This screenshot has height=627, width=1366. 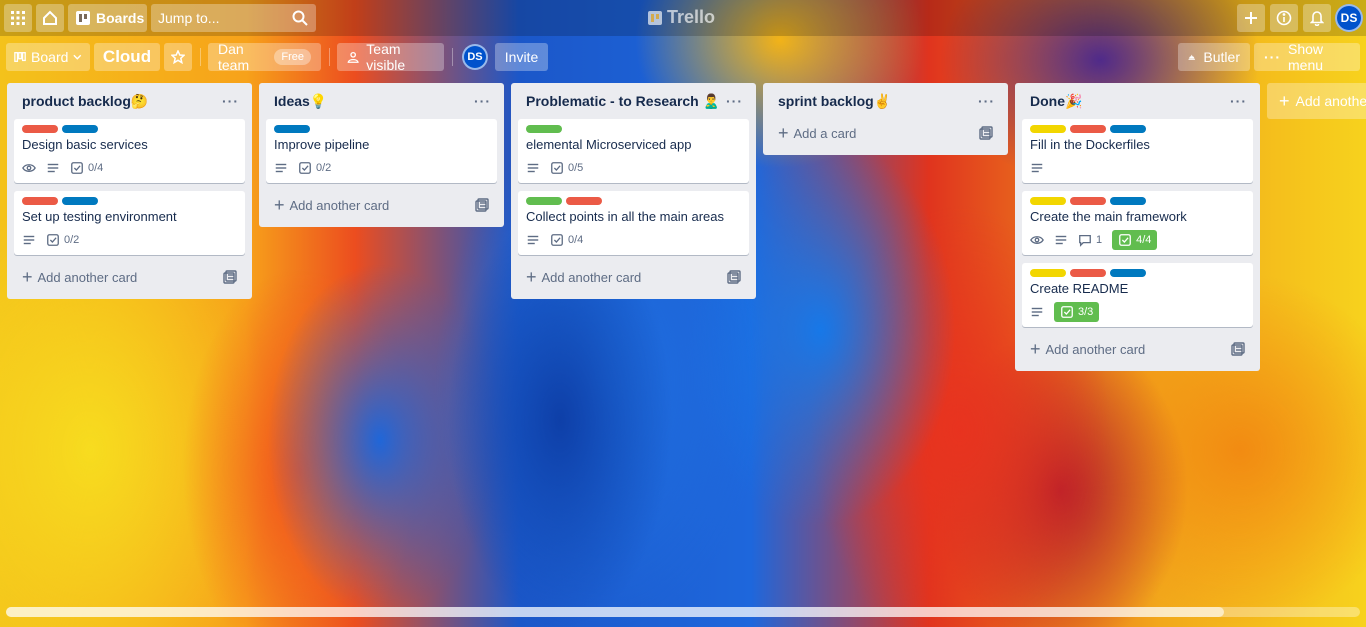 What do you see at coordinates (381, 101) in the screenshot?
I see `list-header: Ideas💡 ···` at bounding box center [381, 101].